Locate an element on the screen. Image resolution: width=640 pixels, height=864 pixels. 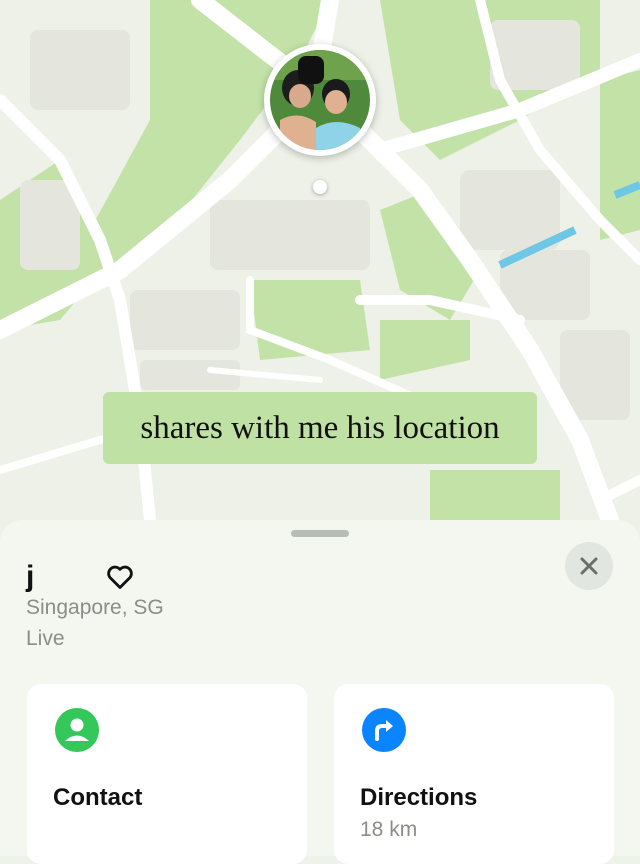
friend-name: j is located at coordinates (30, 576).